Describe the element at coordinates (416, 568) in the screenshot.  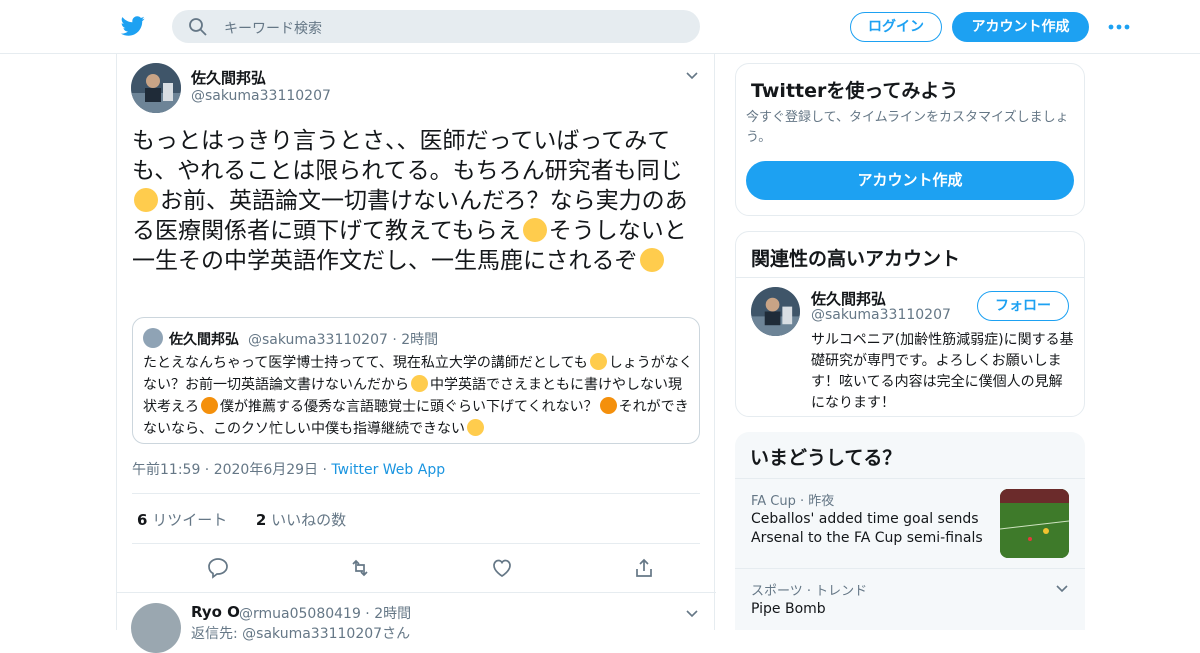
I see `tweet-actions` at that location.